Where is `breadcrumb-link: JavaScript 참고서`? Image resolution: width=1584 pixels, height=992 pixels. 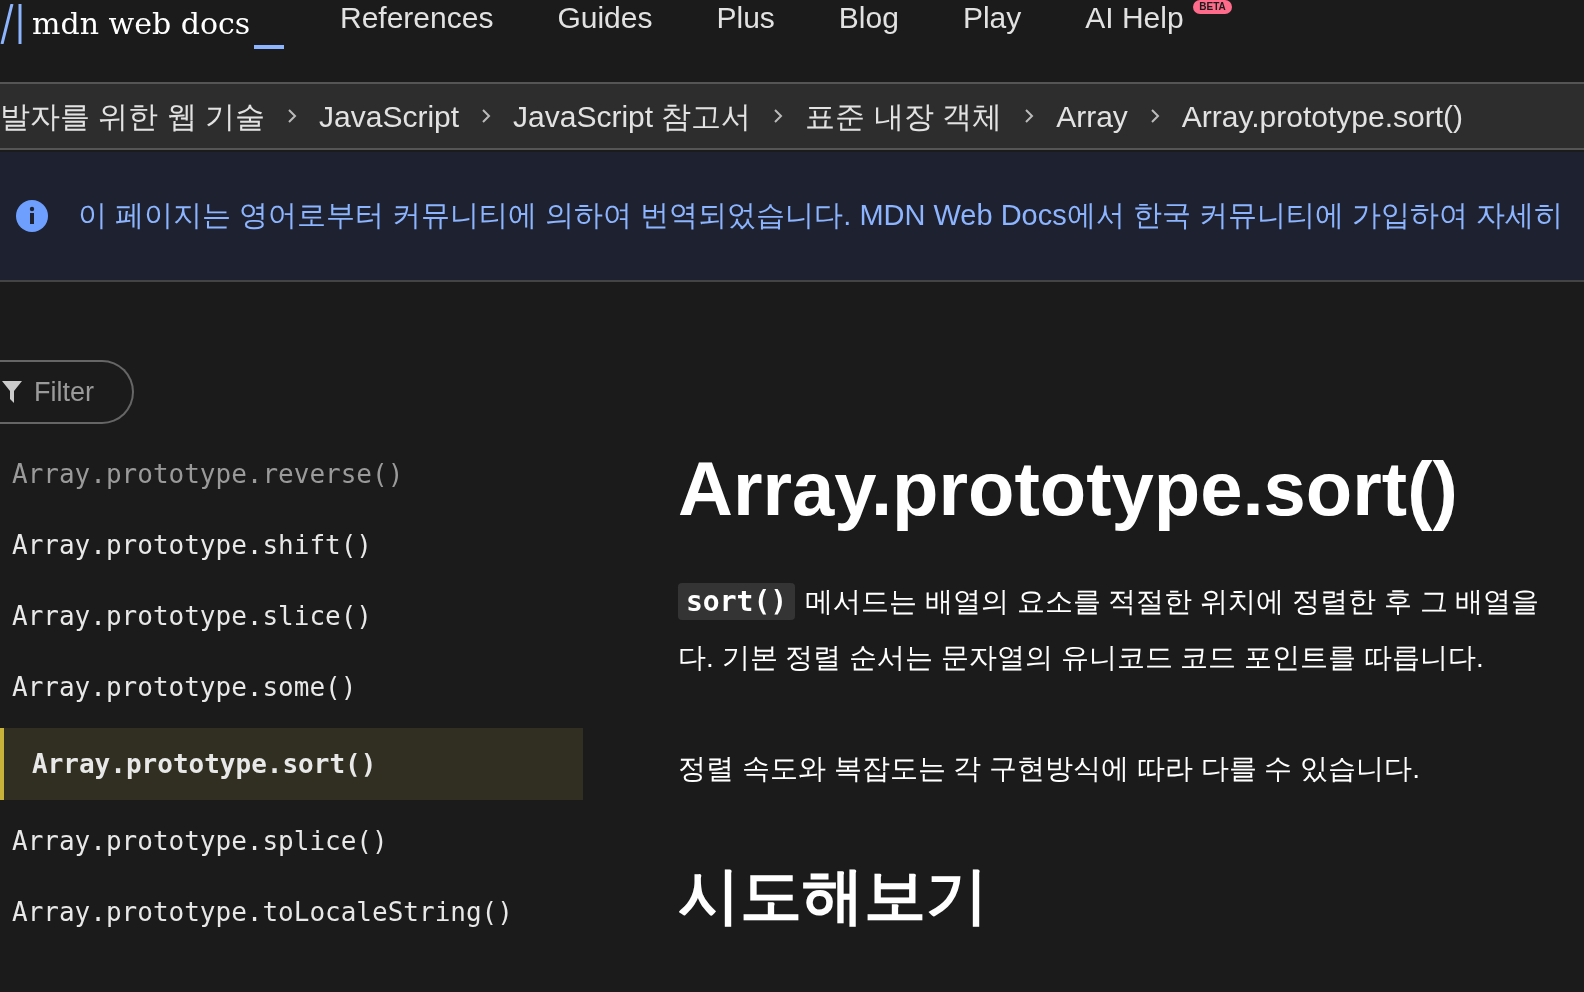 breadcrumb-link: JavaScript 참고서 is located at coordinates (632, 116).